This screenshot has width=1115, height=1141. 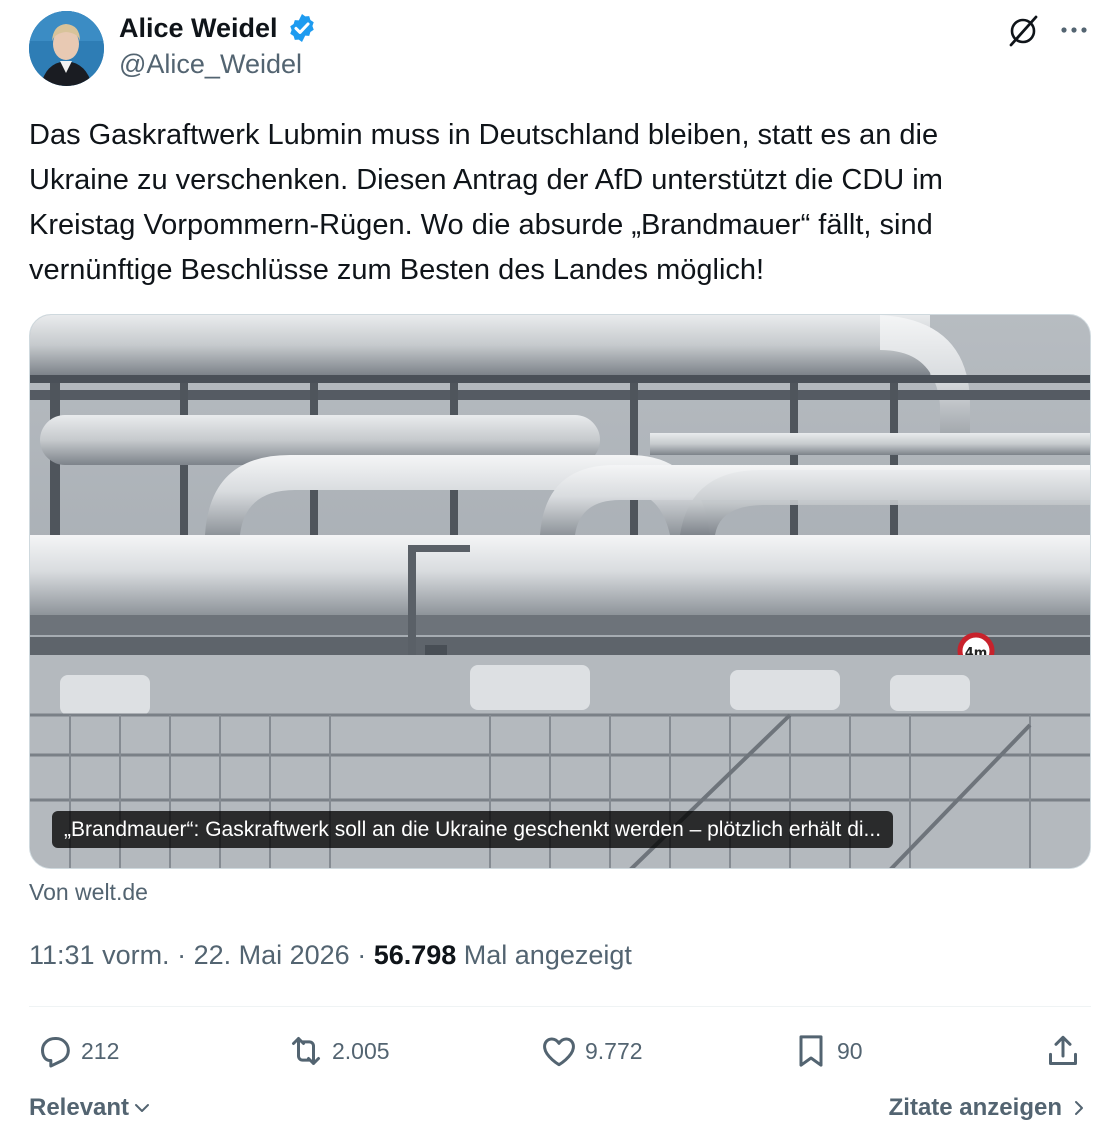 What do you see at coordinates (1074, 30) in the screenshot?
I see `more-options-icon` at bounding box center [1074, 30].